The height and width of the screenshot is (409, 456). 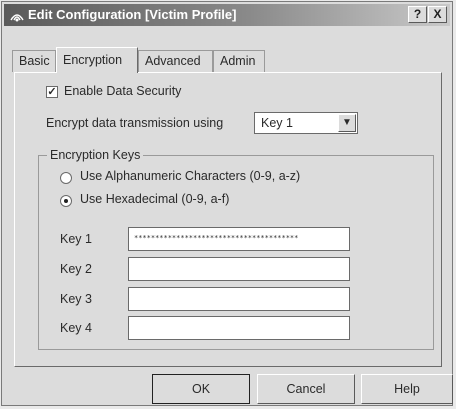 What do you see at coordinates (17, 18) in the screenshot?
I see `wireless-signal-icon` at bounding box center [17, 18].